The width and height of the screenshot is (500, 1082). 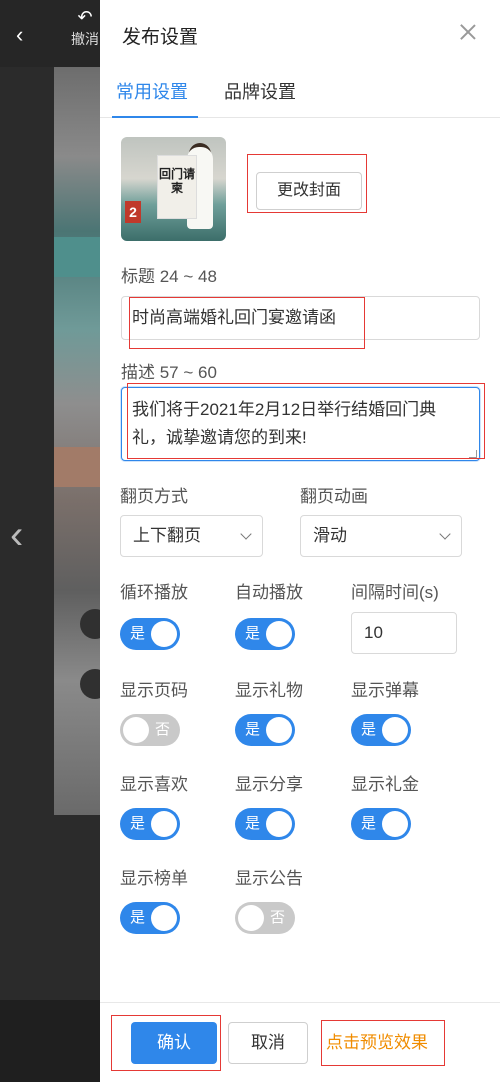 What do you see at coordinates (152, 91) in the screenshot?
I see `tab-common-settings: 常用设置` at bounding box center [152, 91].